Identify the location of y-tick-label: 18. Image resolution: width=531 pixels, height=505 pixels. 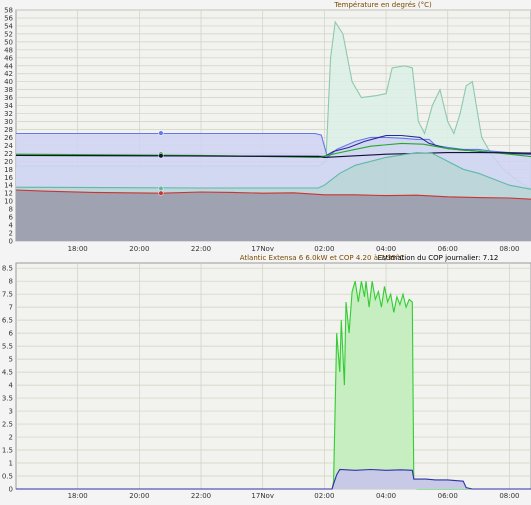
(8, 170).